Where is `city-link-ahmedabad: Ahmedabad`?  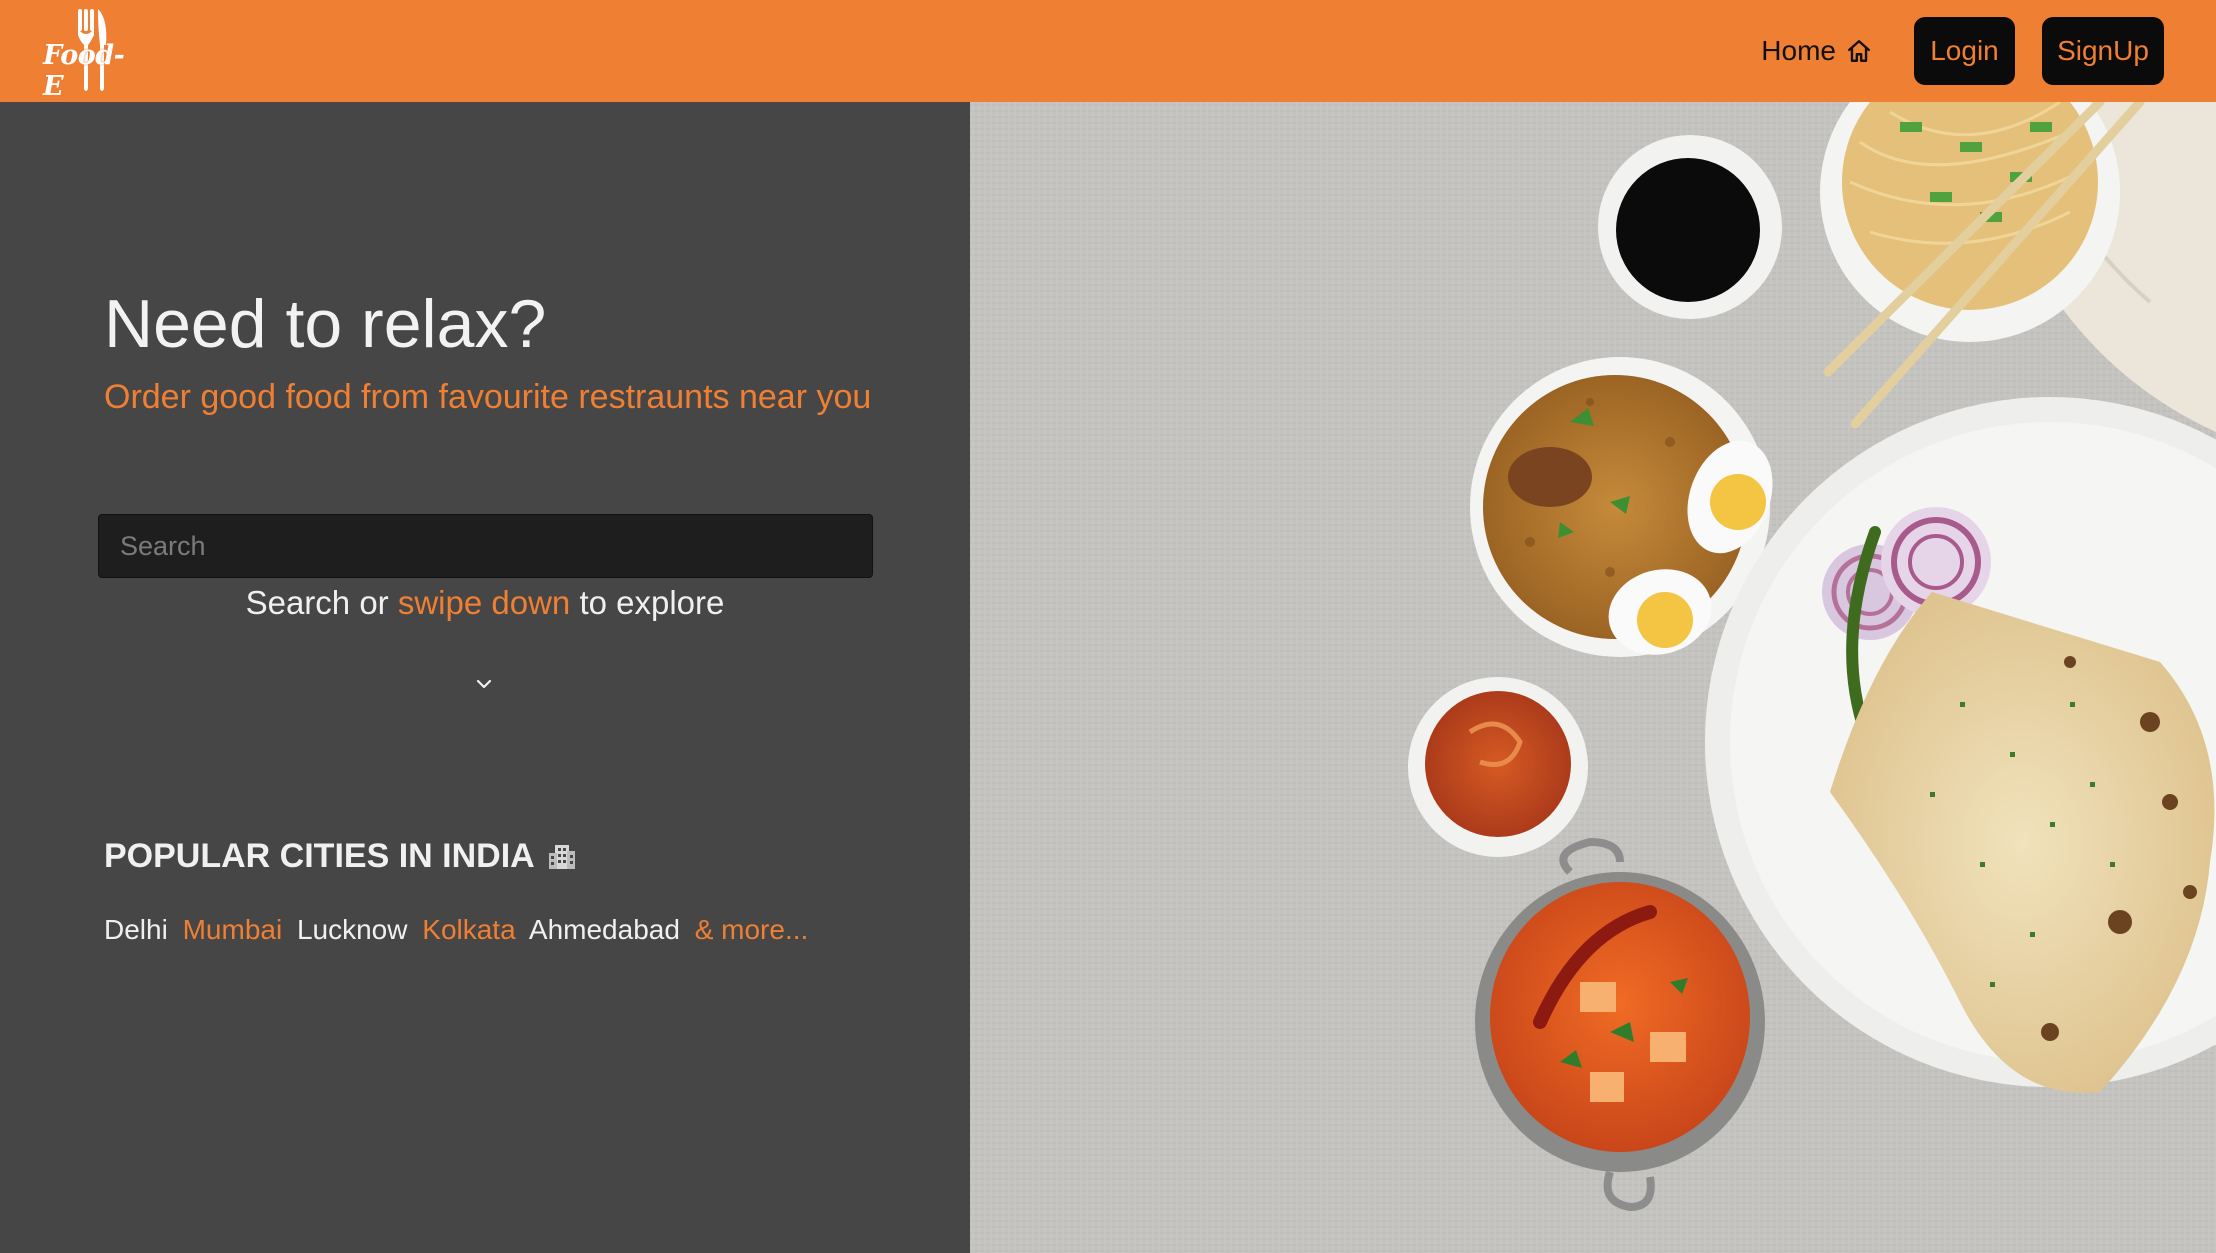 city-link-ahmedabad: Ahmedabad is located at coordinates (604, 929).